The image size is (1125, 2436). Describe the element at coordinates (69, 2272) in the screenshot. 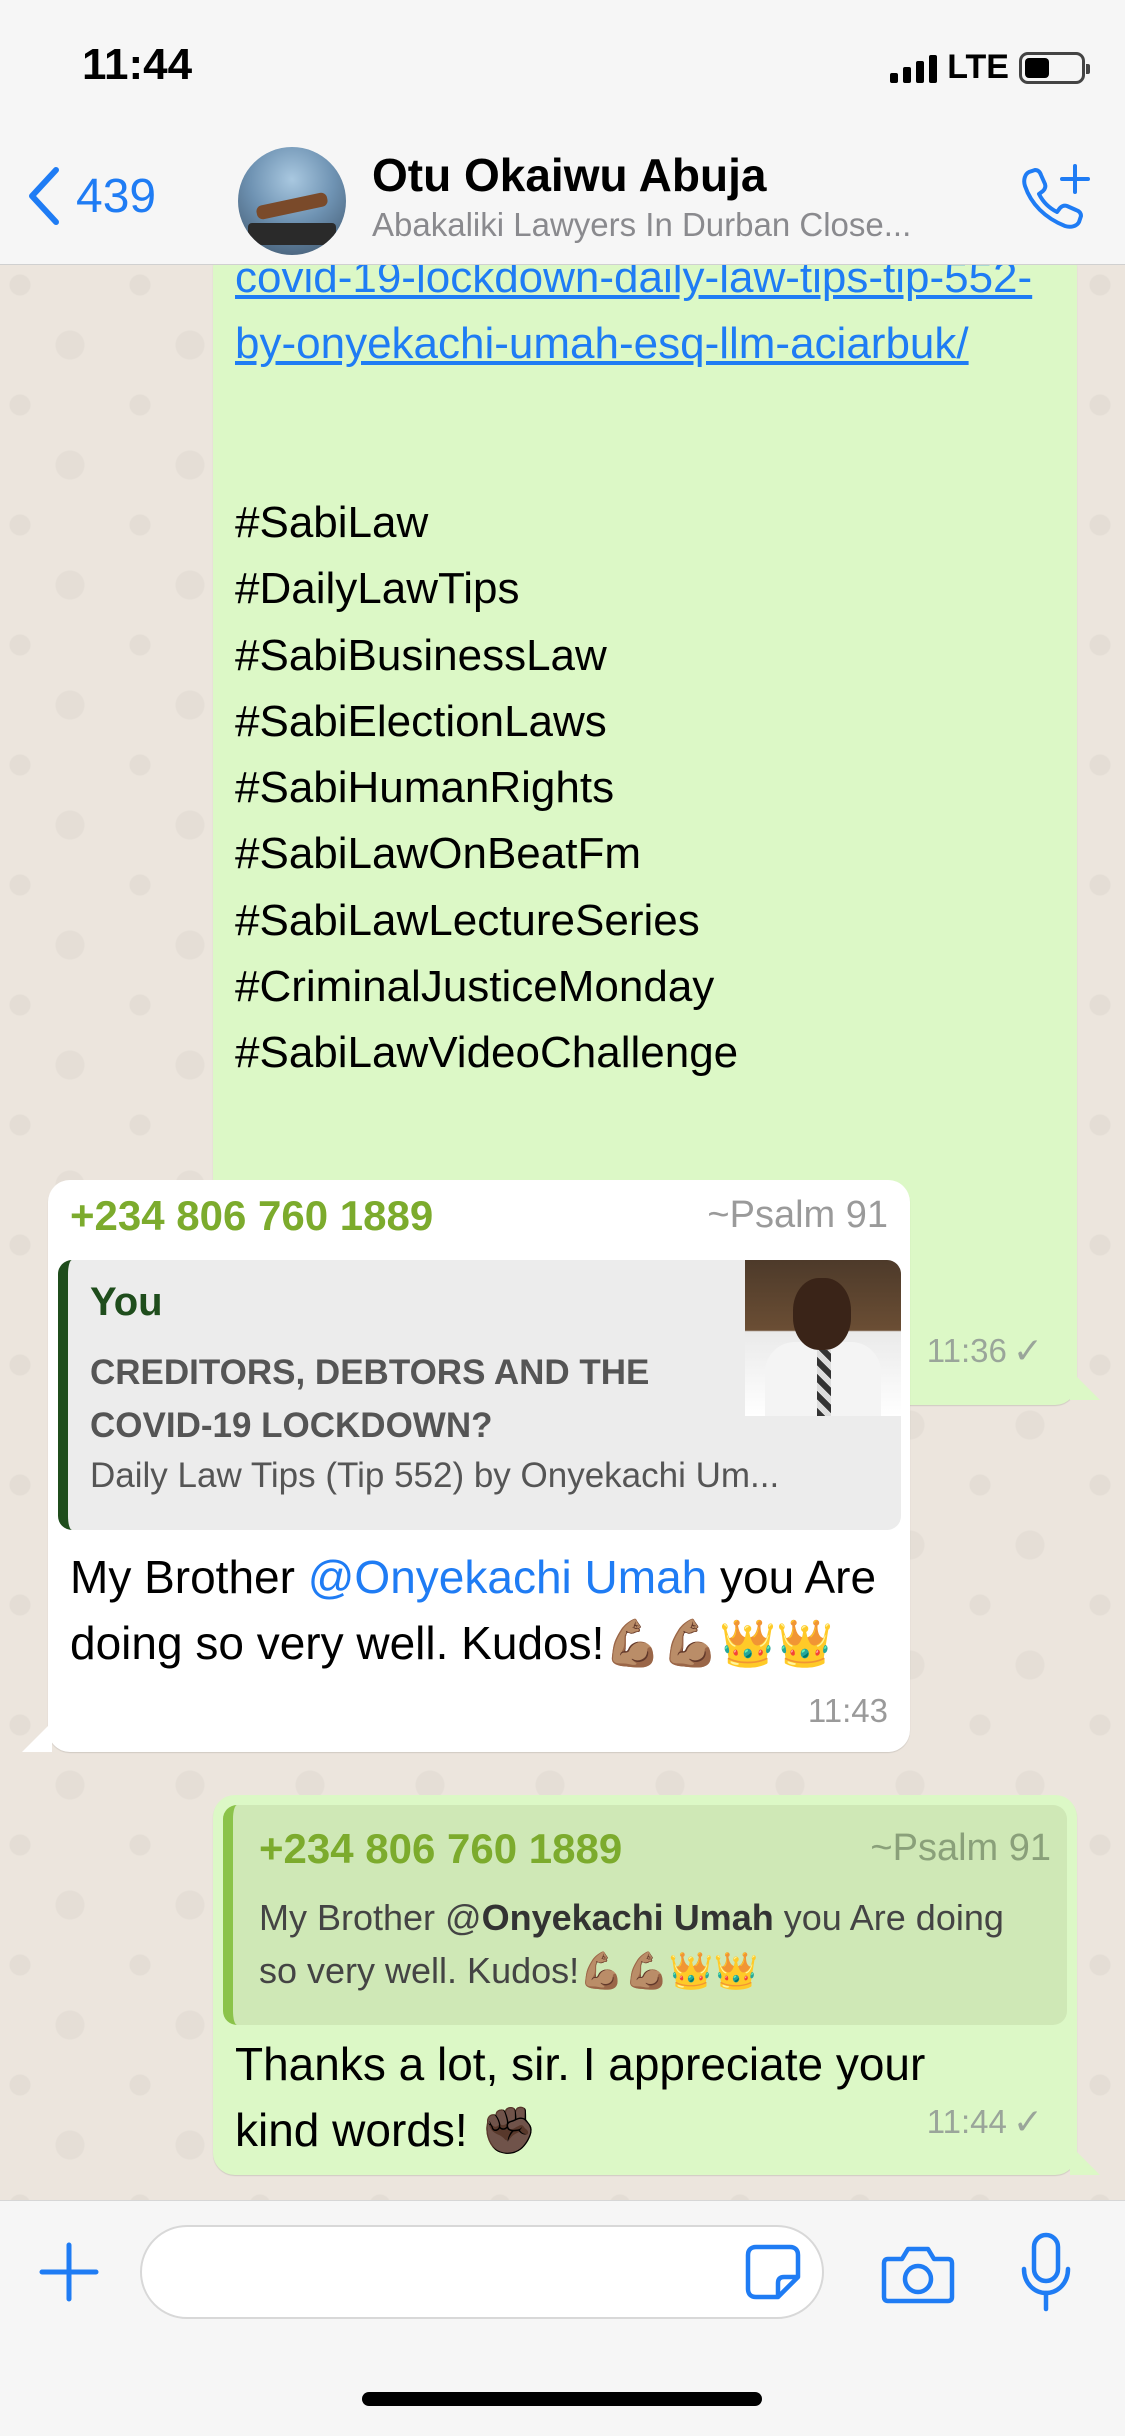

I see `plus-icon` at that location.